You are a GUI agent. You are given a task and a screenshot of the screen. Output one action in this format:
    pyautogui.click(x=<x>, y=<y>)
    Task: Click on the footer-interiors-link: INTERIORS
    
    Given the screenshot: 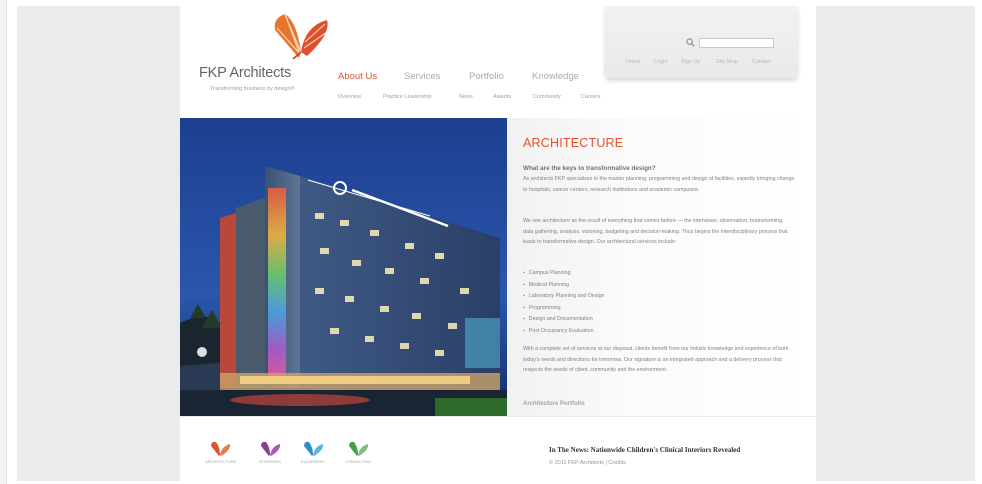 What is the action you would take?
    pyautogui.click(x=270, y=455)
    